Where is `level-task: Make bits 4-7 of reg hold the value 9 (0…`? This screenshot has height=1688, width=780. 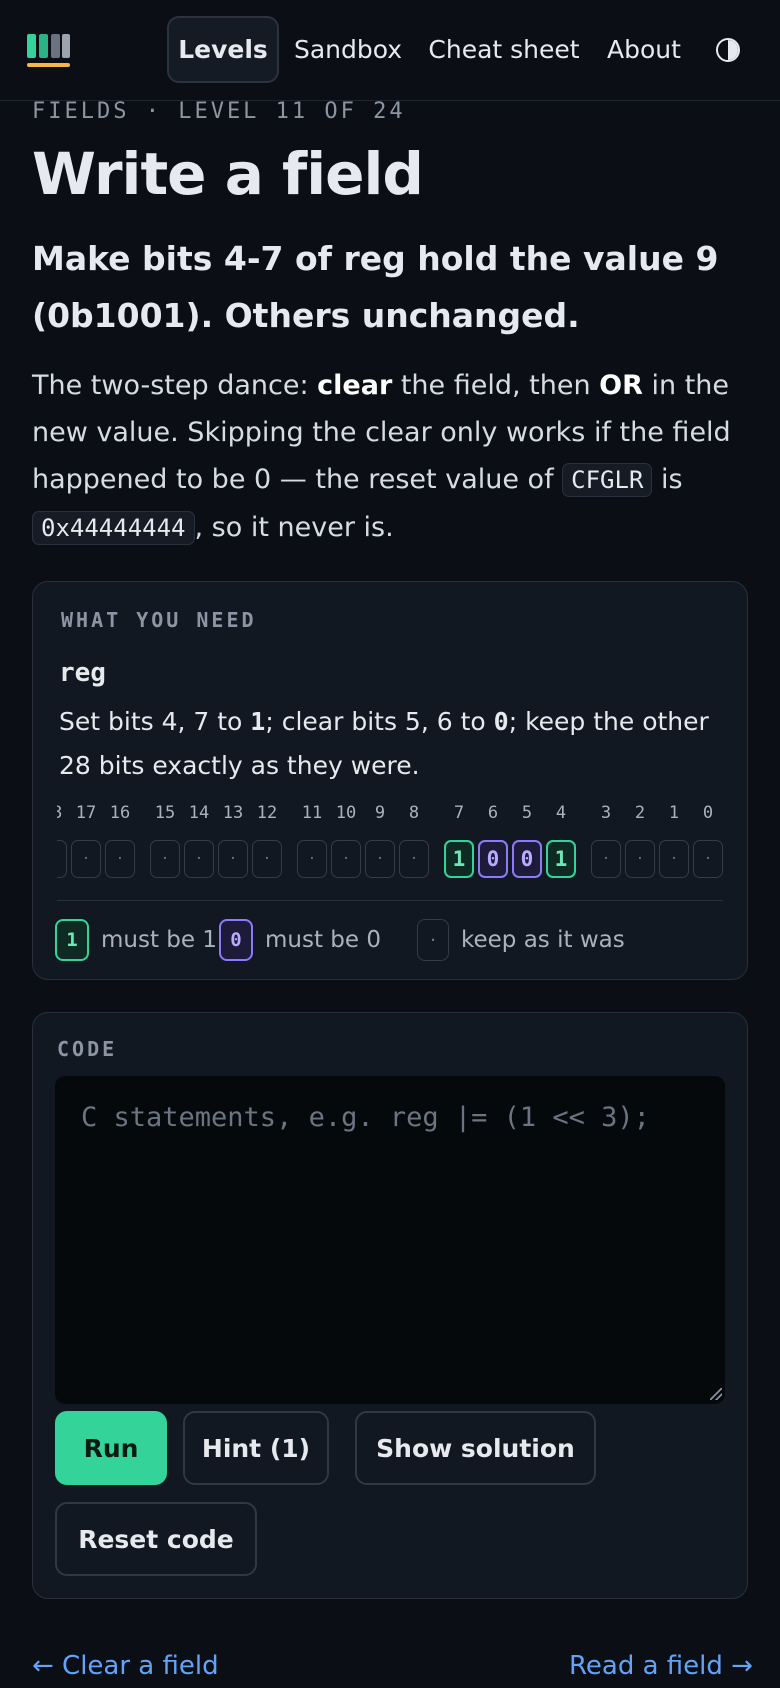 level-task: Make bits 4-7 of reg hold the value 9 (0… is located at coordinates (375, 287).